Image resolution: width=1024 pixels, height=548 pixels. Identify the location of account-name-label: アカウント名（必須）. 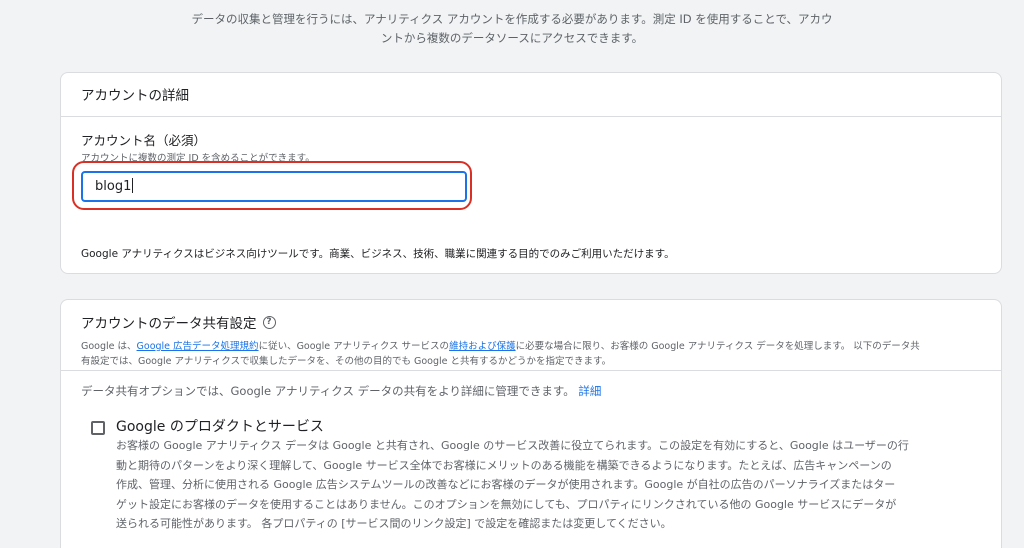
(144, 140).